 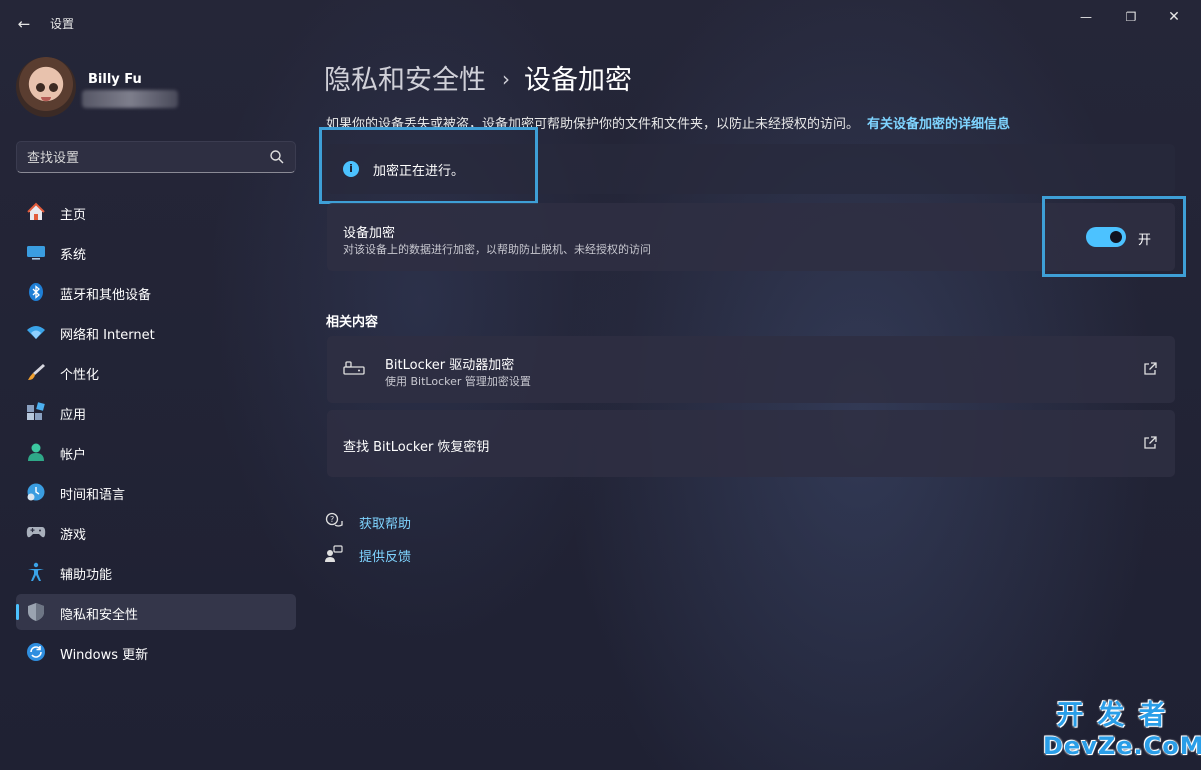 What do you see at coordinates (73, 215) in the screenshot?
I see `sidebar-item-label: 主页` at bounding box center [73, 215].